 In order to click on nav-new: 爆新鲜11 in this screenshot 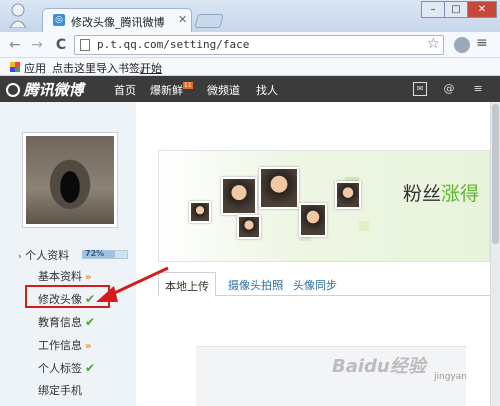, I will do `click(171, 90)`.